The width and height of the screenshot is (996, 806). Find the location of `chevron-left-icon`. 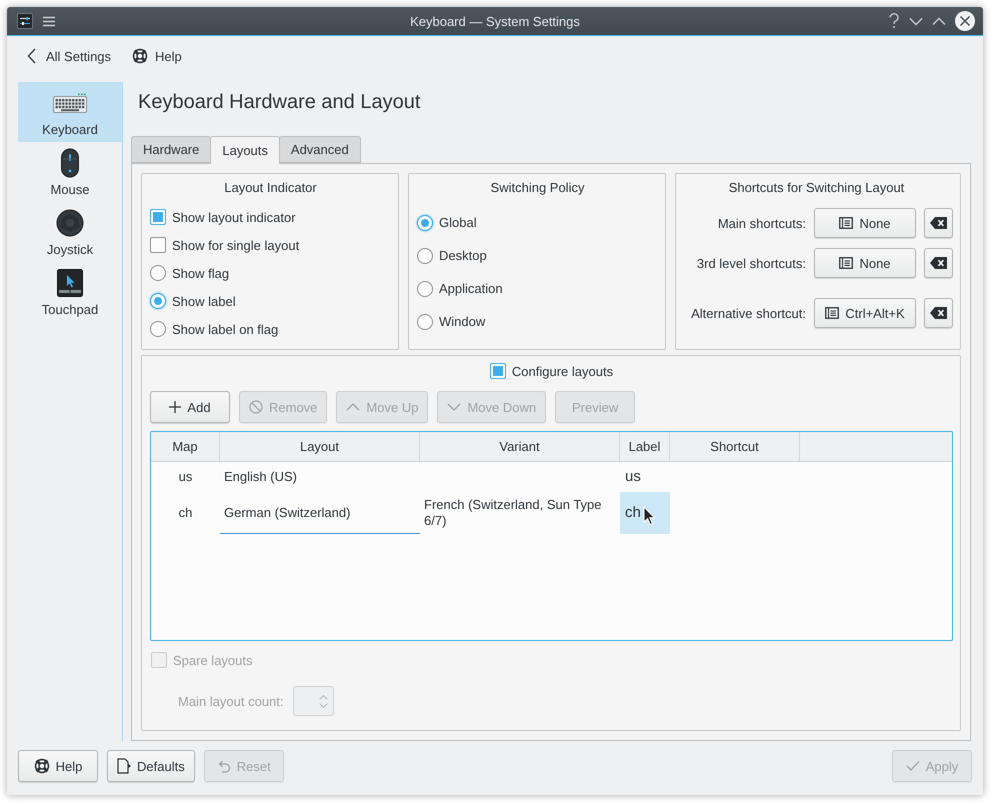

chevron-left-icon is located at coordinates (31, 56).